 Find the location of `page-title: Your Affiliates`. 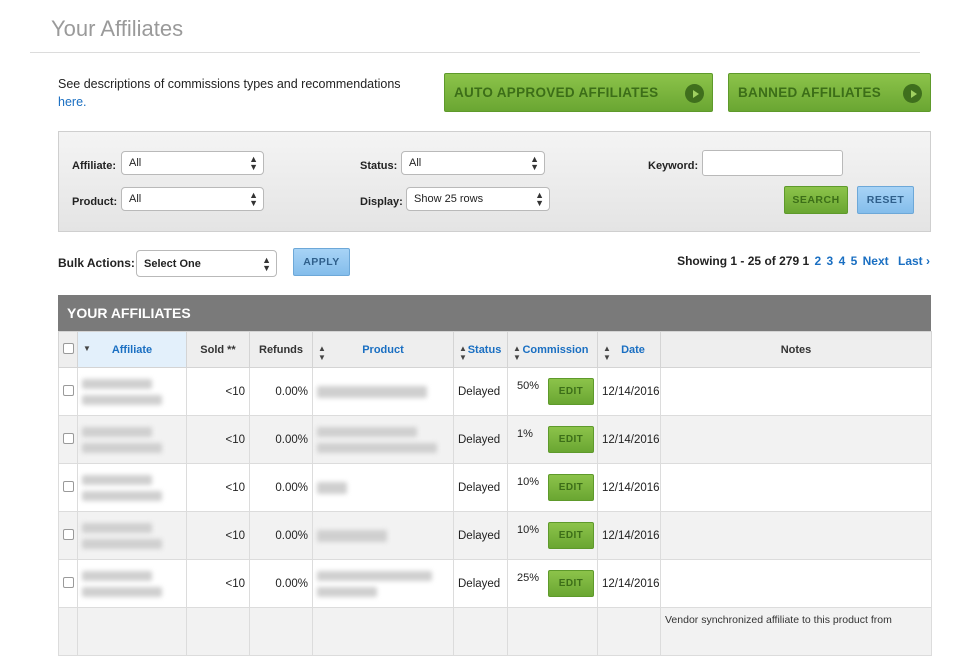

page-title: Your Affiliates is located at coordinates (117, 28).